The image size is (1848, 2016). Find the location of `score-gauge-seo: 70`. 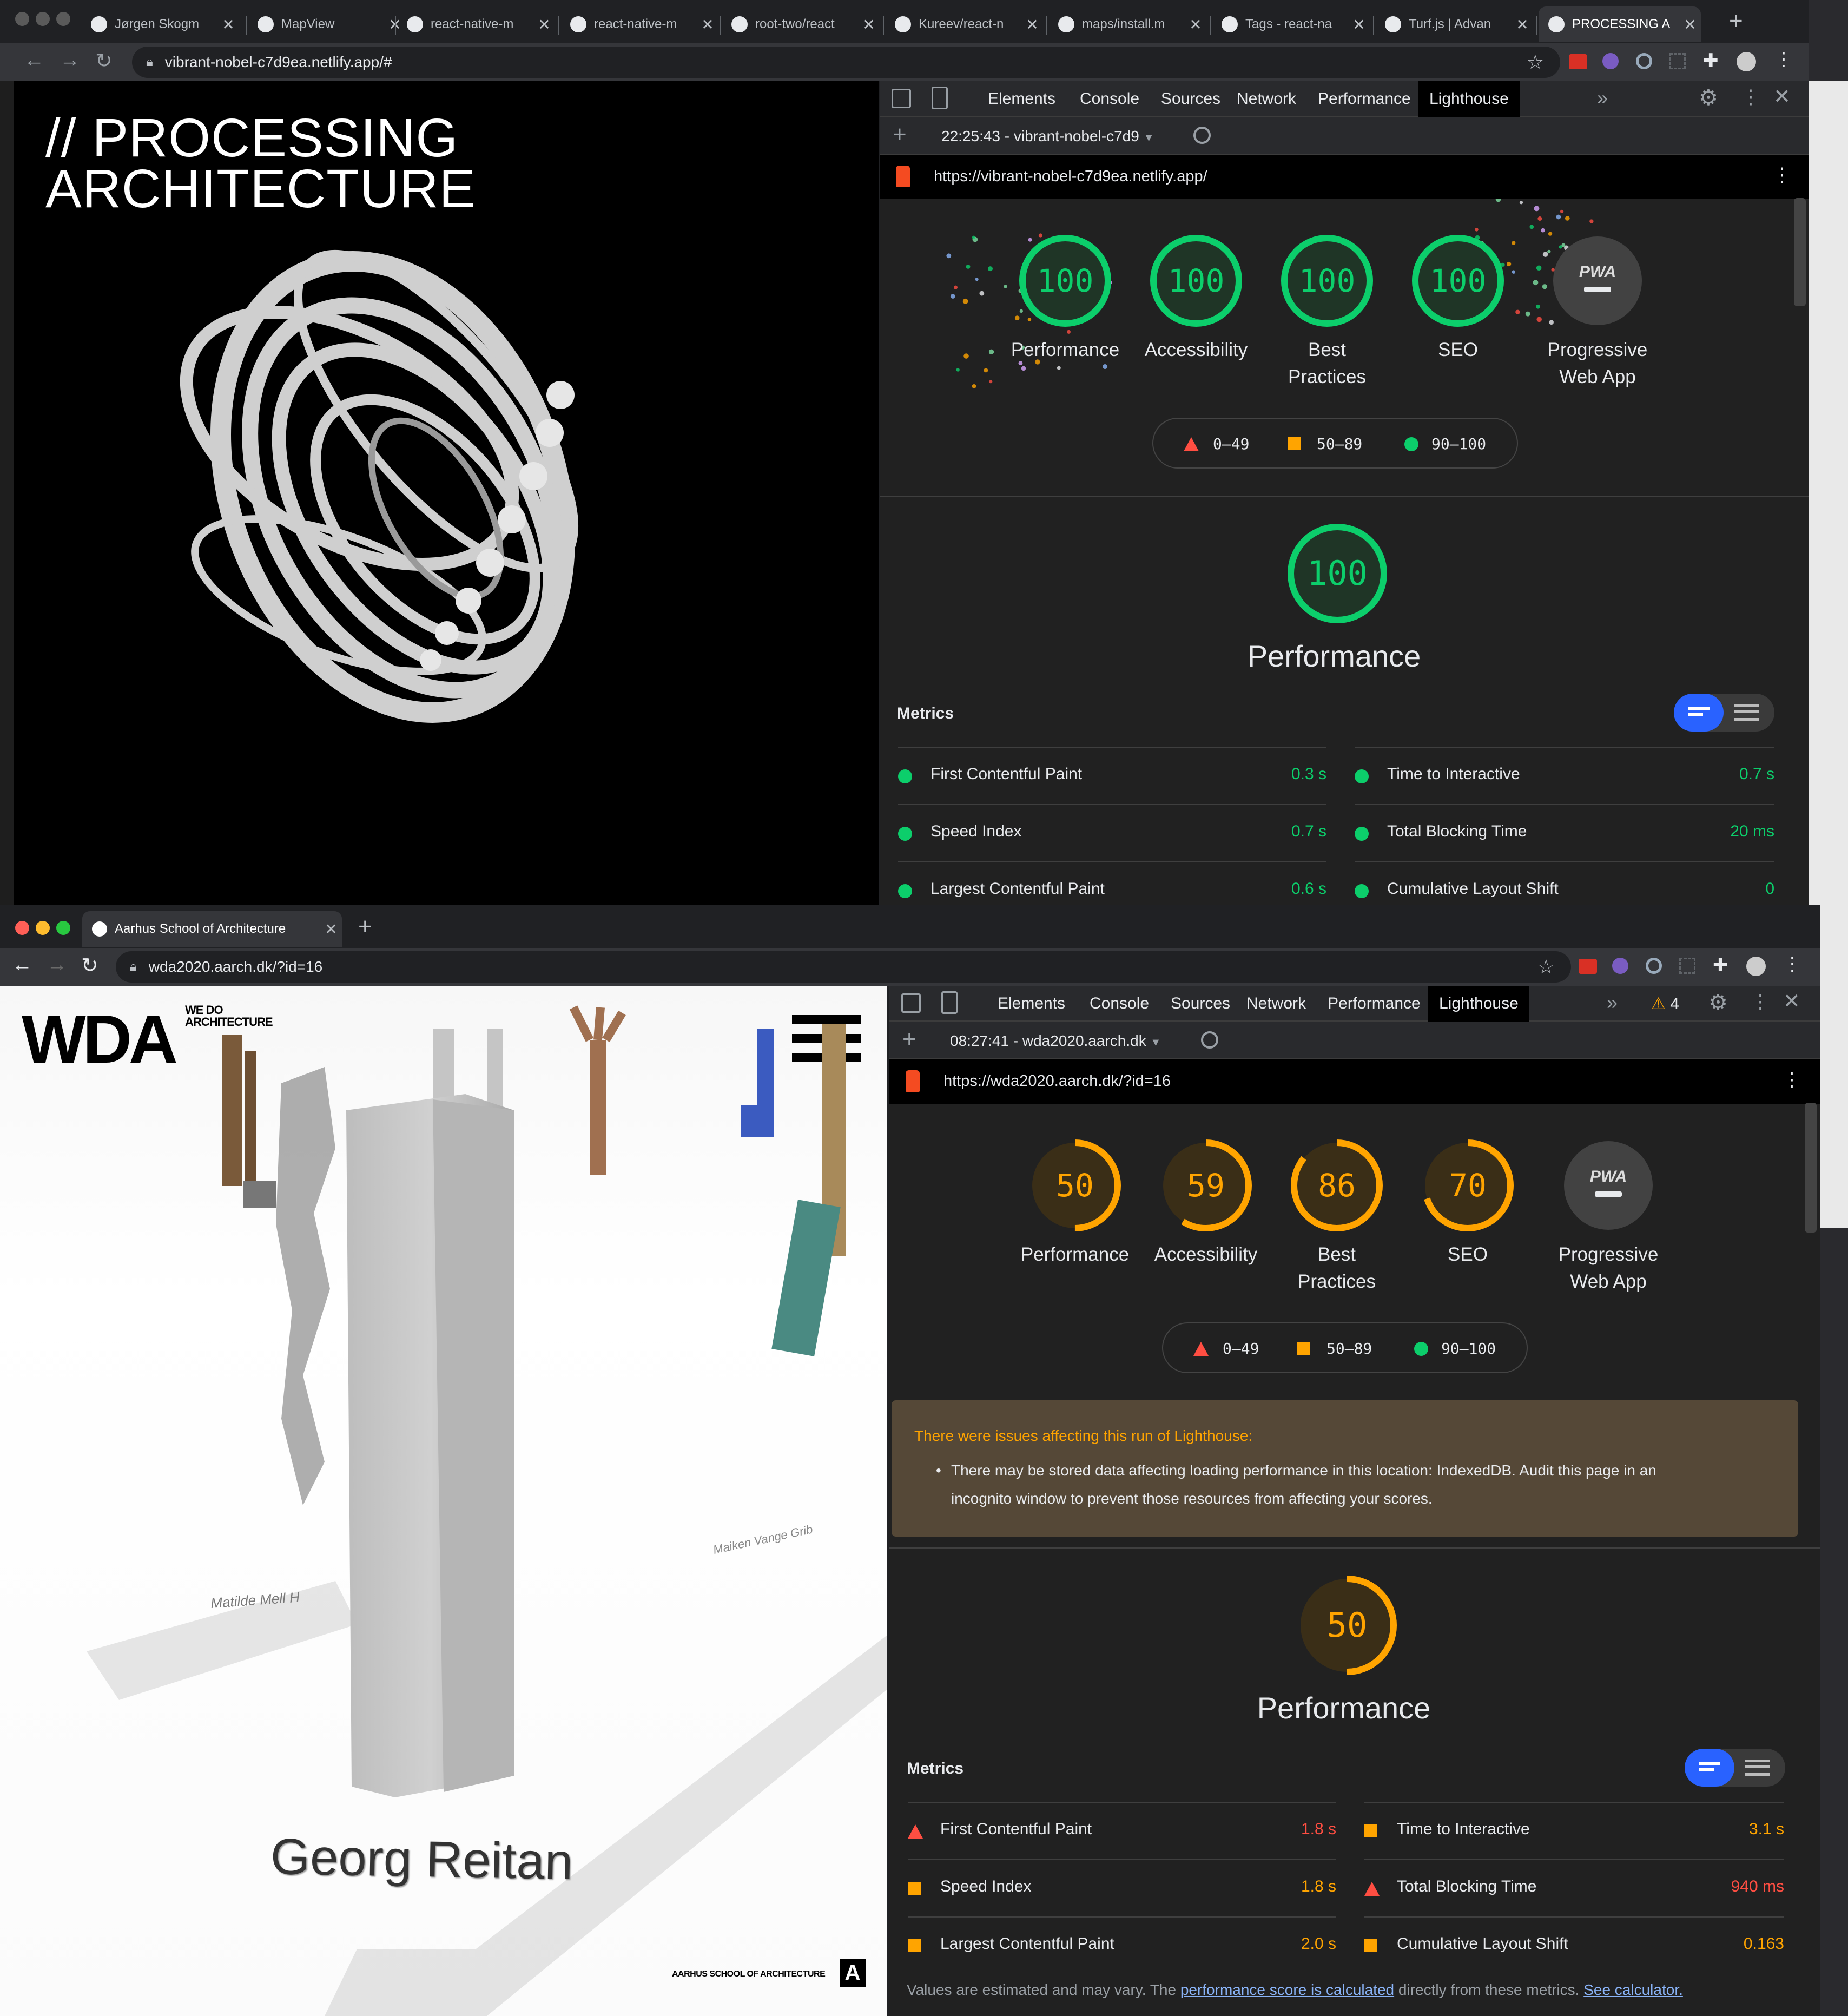

score-gauge-seo: 70 is located at coordinates (1468, 1185).